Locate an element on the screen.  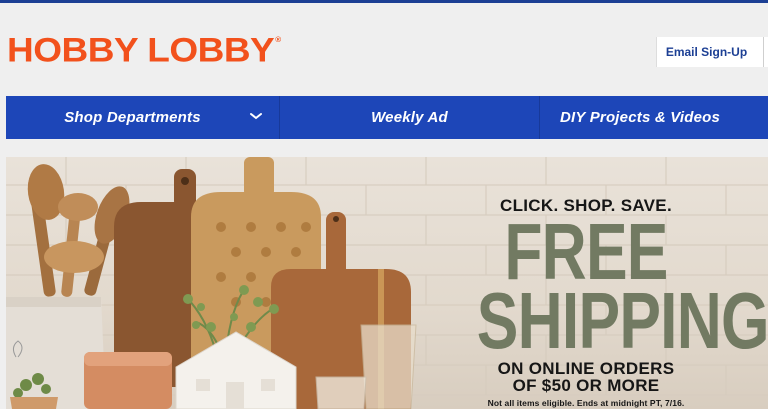
nav-shop-departments-label: Shop Departments is located at coordinates (132, 117).